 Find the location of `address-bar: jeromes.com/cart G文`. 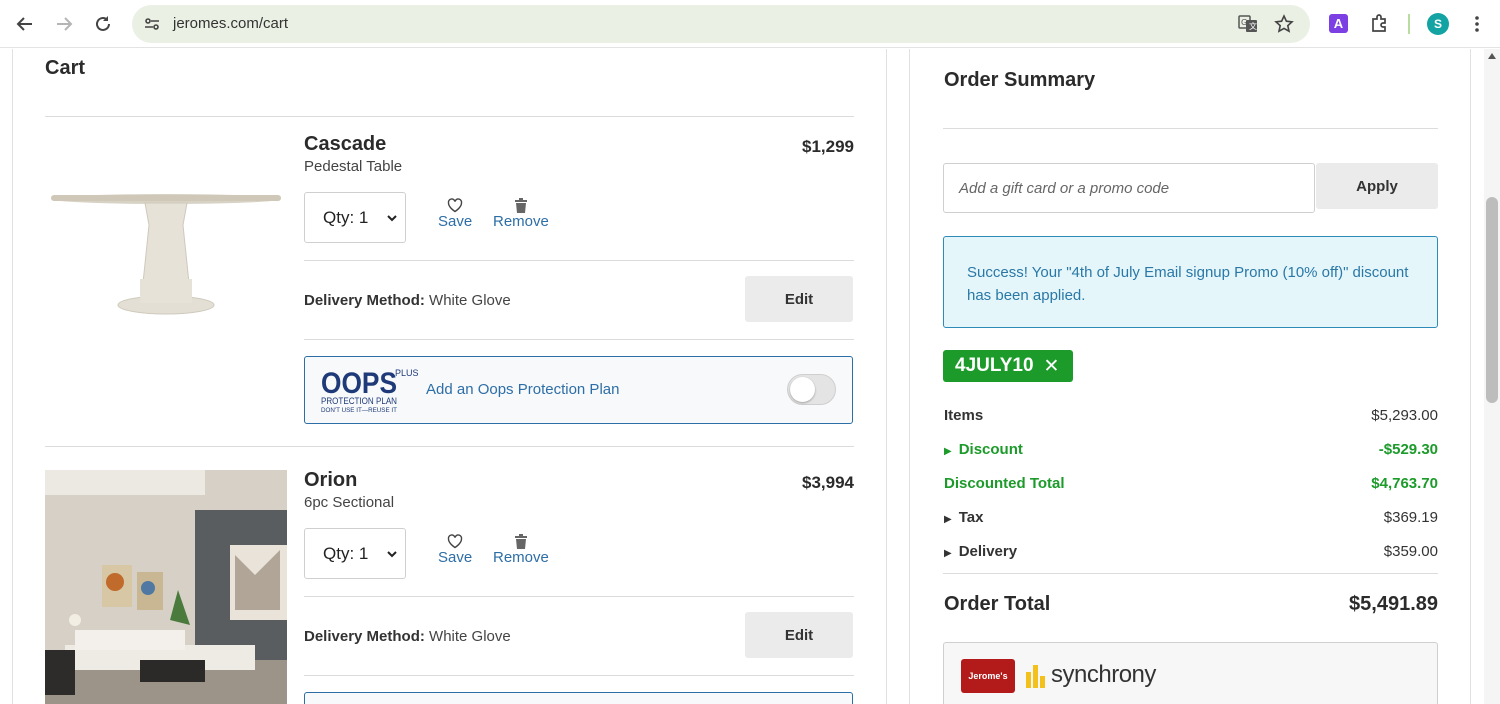

address-bar: jeromes.com/cart G文 is located at coordinates (721, 24).